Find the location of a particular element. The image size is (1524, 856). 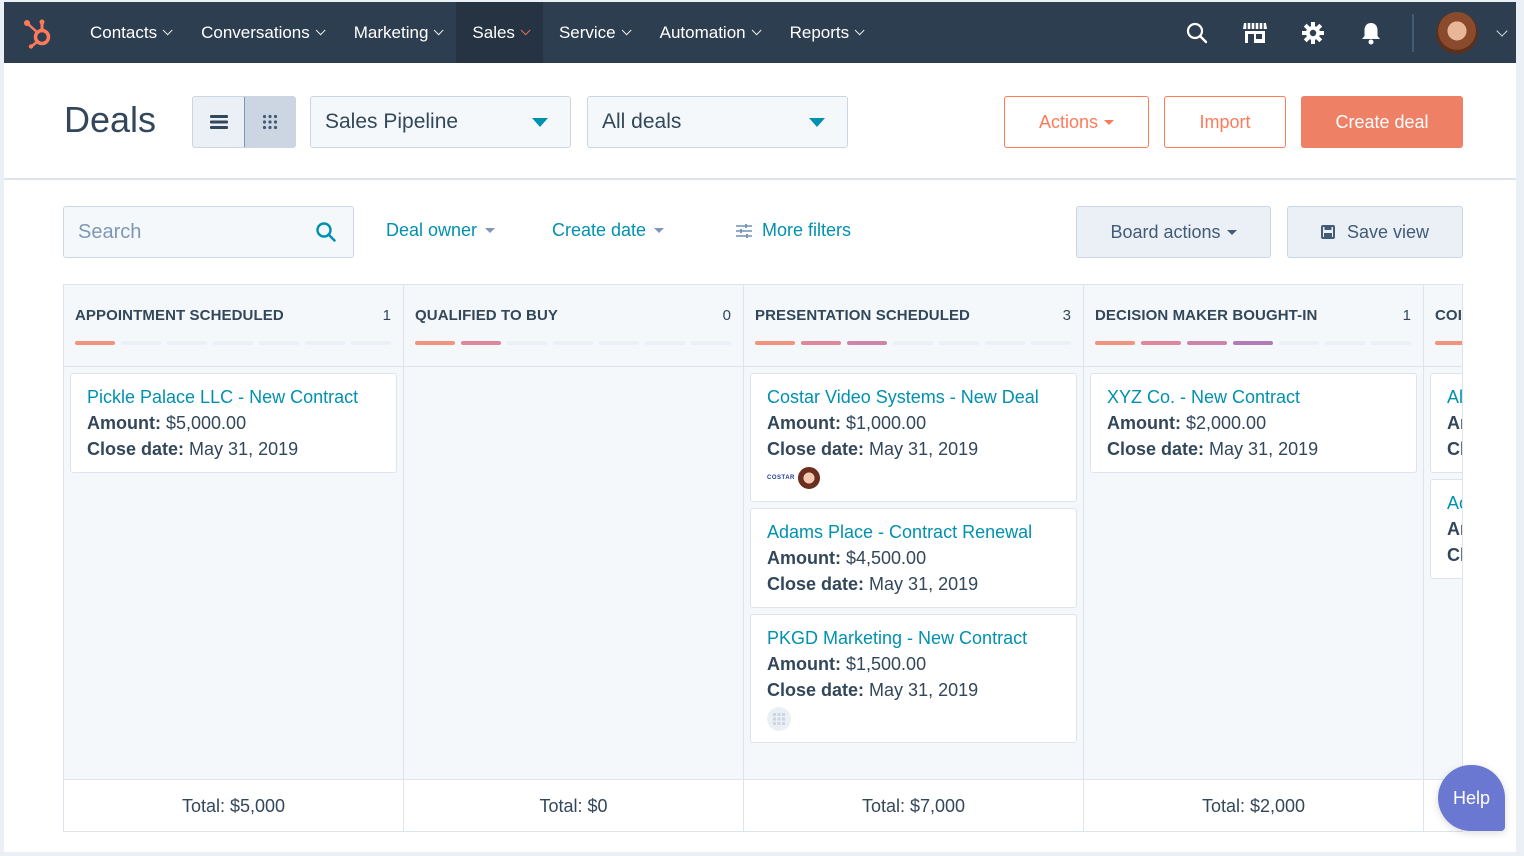

board-column: COI Al Ar Cl Ac Ar Cl is located at coordinates (1443, 558).